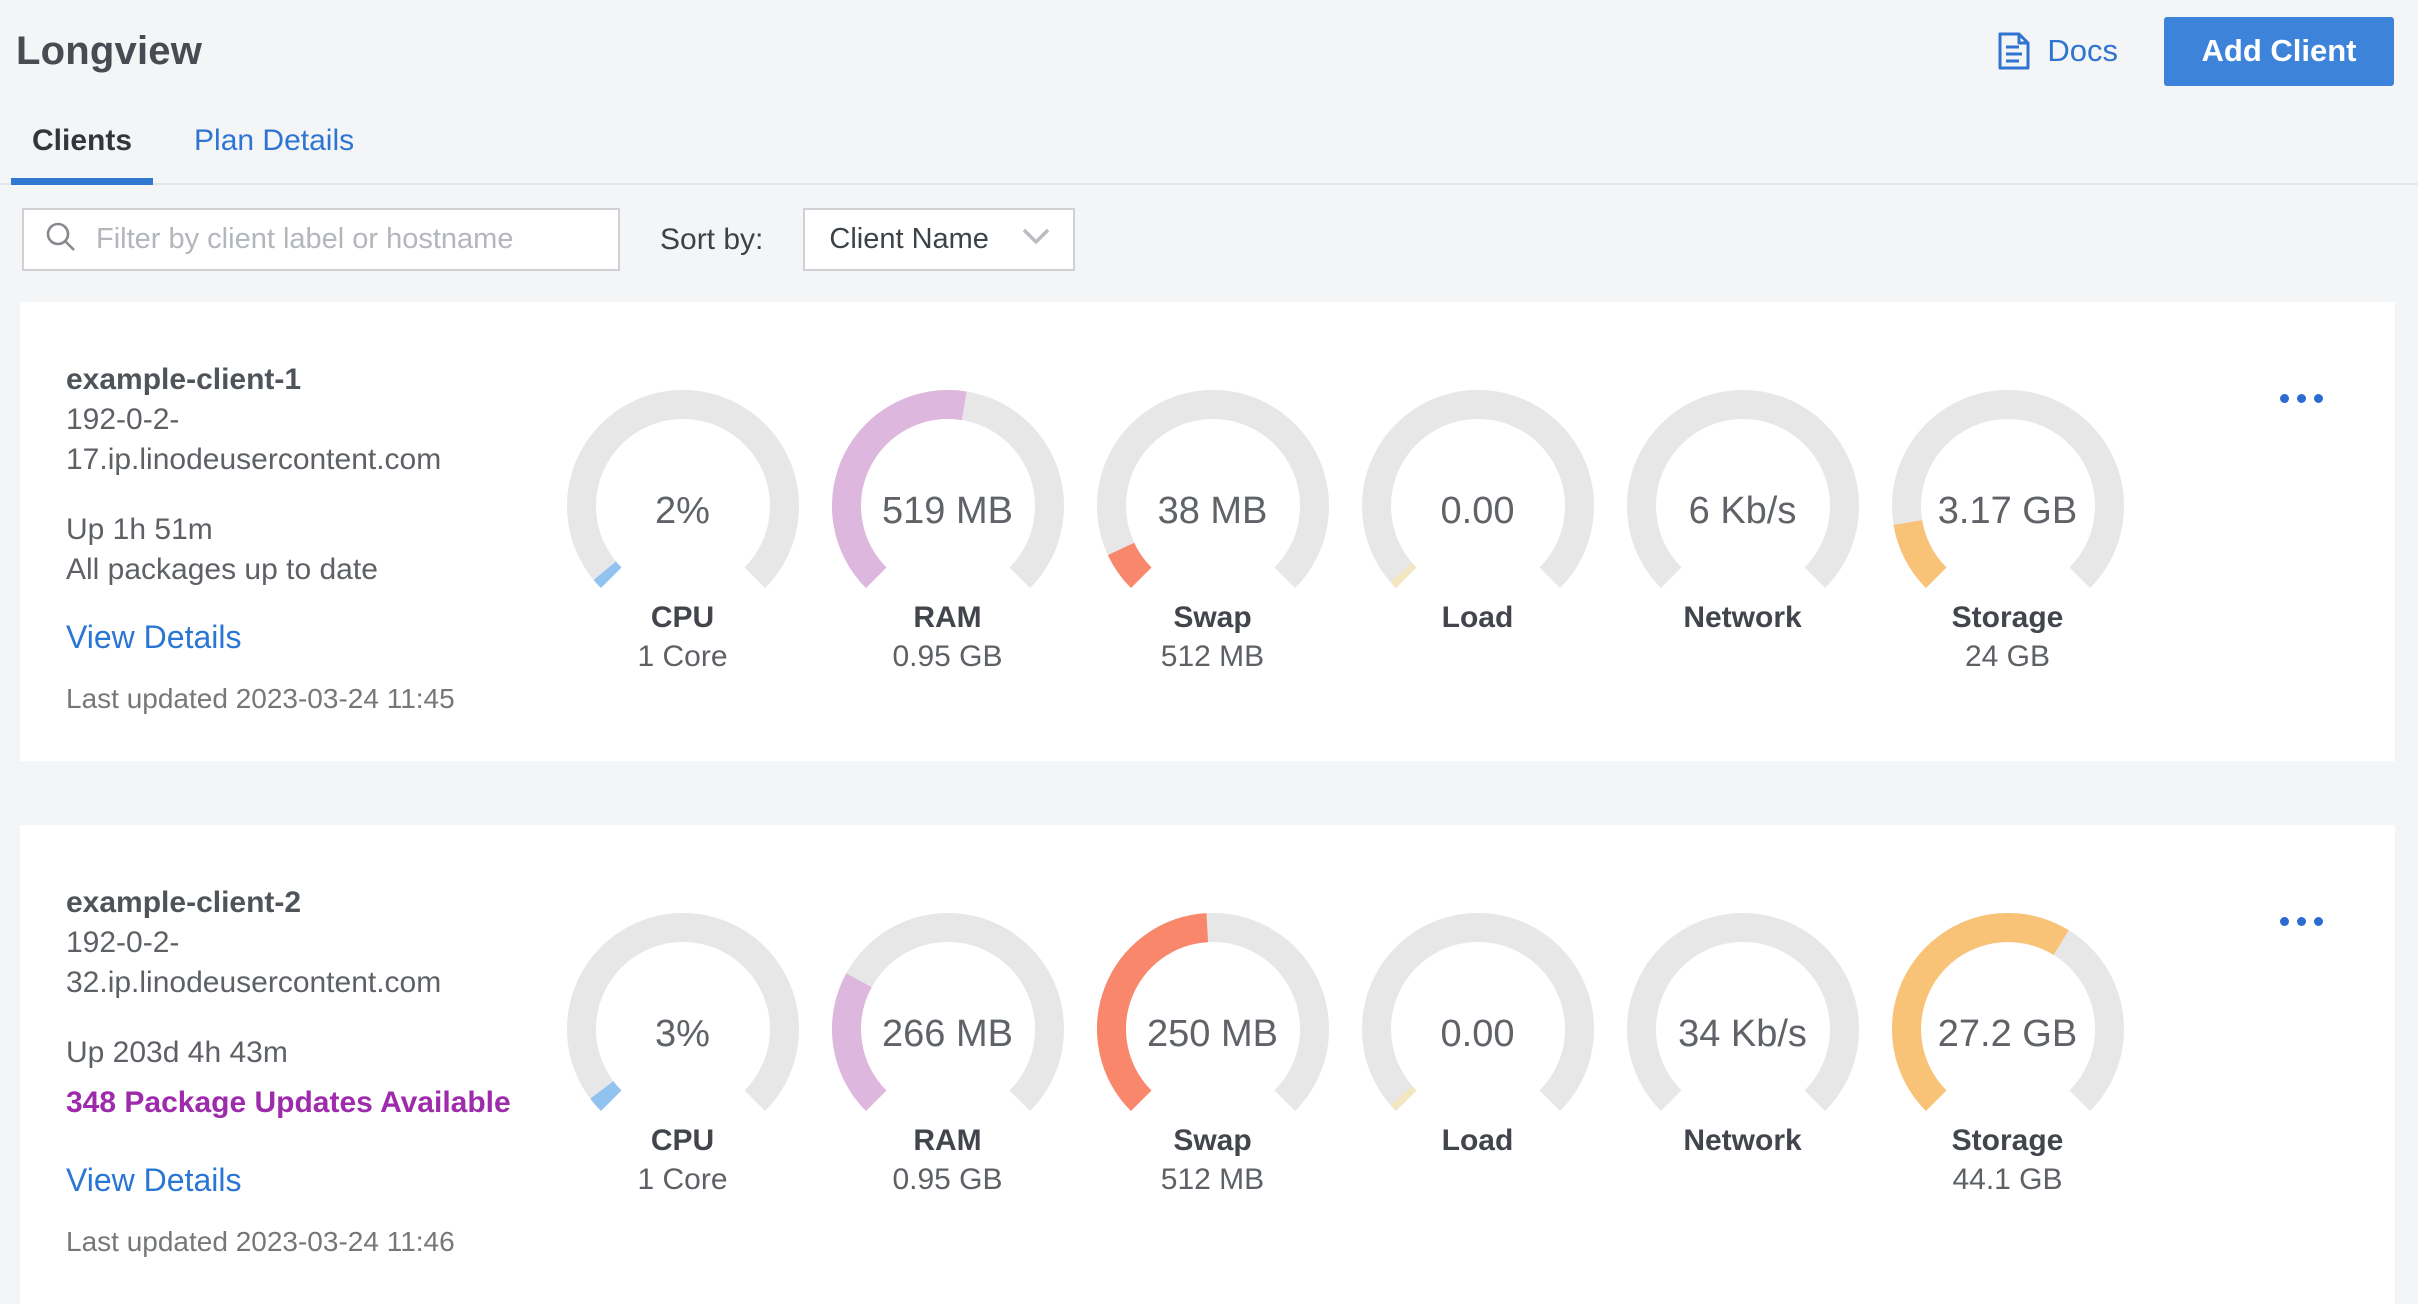 This screenshot has height=1304, width=2418. Describe the element at coordinates (61, 239) in the screenshot. I see `search-icon` at that location.